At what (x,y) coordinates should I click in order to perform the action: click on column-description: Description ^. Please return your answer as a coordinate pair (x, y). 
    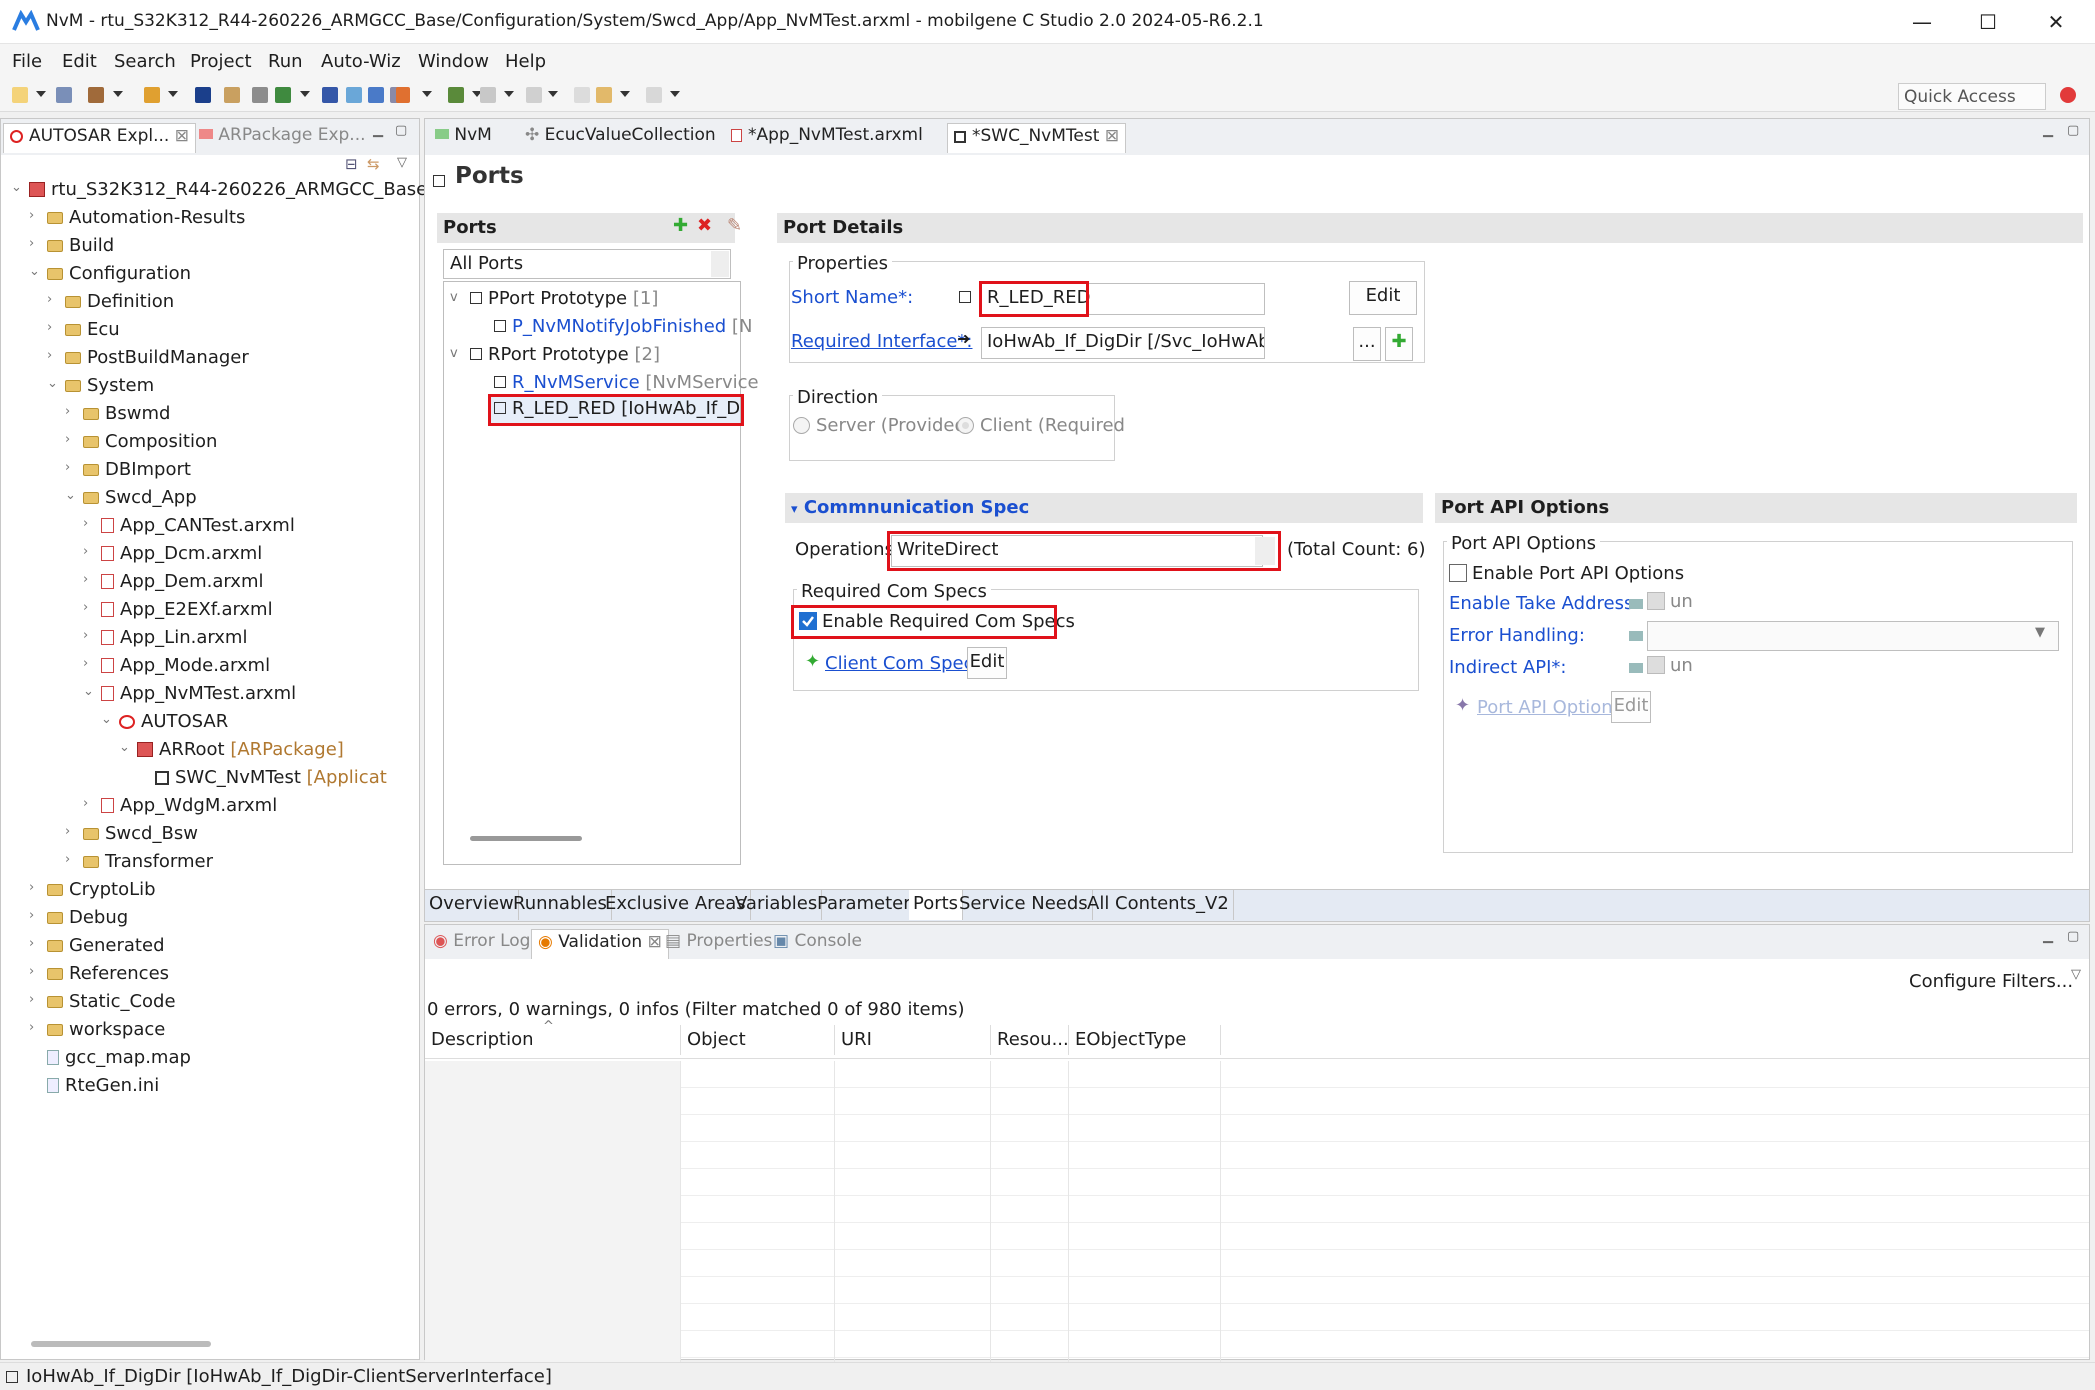
    Looking at the image, I should click on (553, 1037).